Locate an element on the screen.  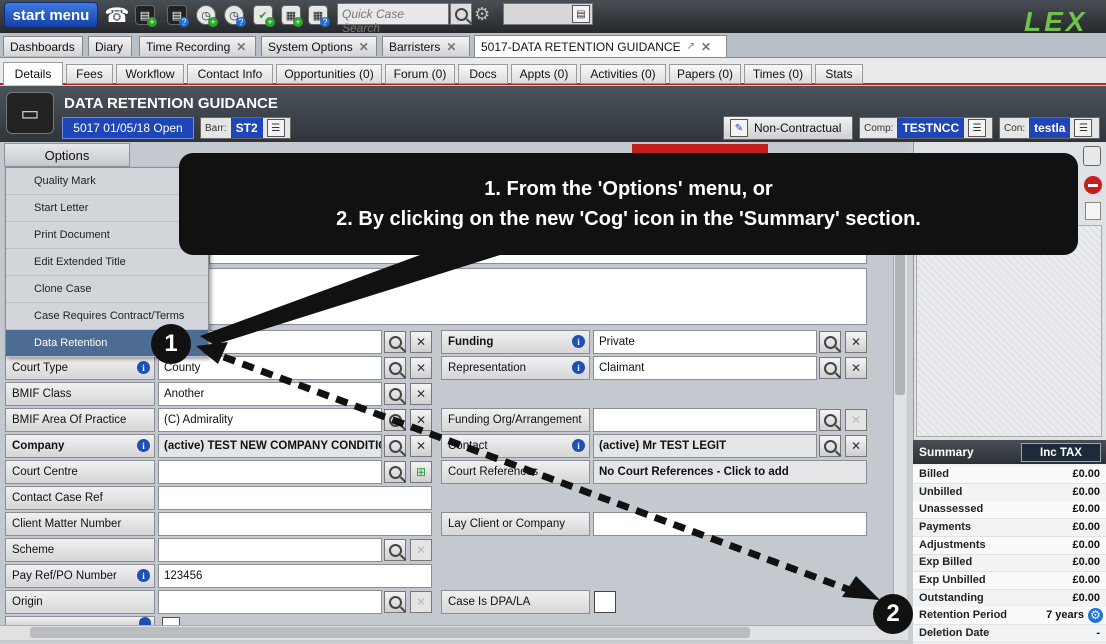
arrow-head-left is located at coordinates (212, 353).